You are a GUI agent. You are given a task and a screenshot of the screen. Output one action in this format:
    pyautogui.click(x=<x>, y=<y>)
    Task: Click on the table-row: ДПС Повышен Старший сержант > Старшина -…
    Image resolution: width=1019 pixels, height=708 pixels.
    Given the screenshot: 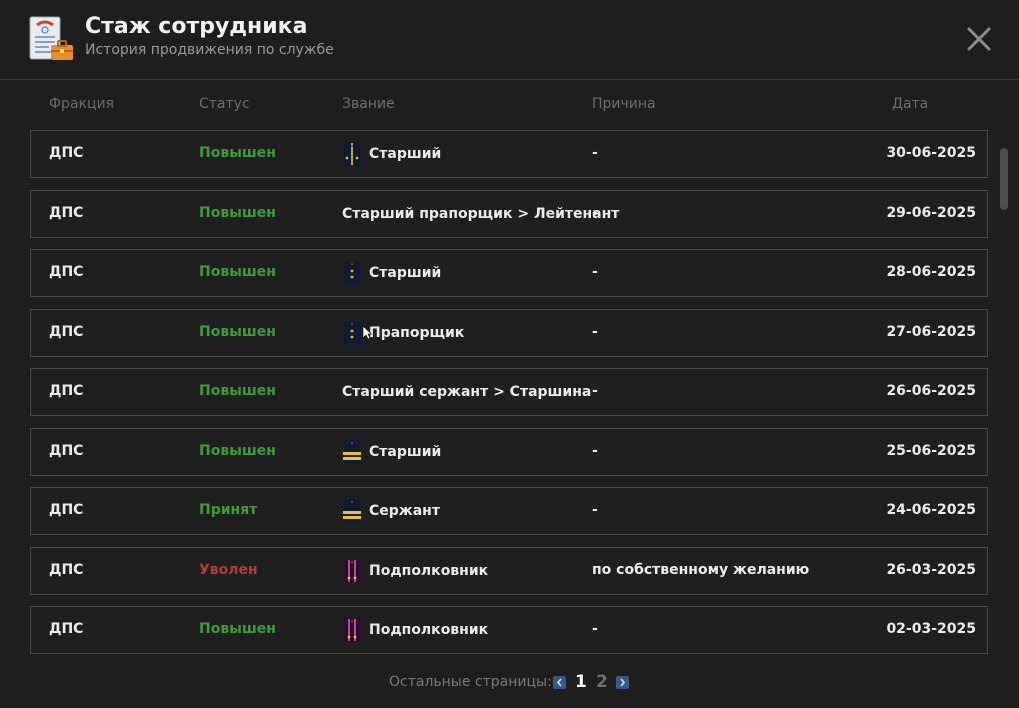 What is the action you would take?
    pyautogui.click(x=509, y=392)
    